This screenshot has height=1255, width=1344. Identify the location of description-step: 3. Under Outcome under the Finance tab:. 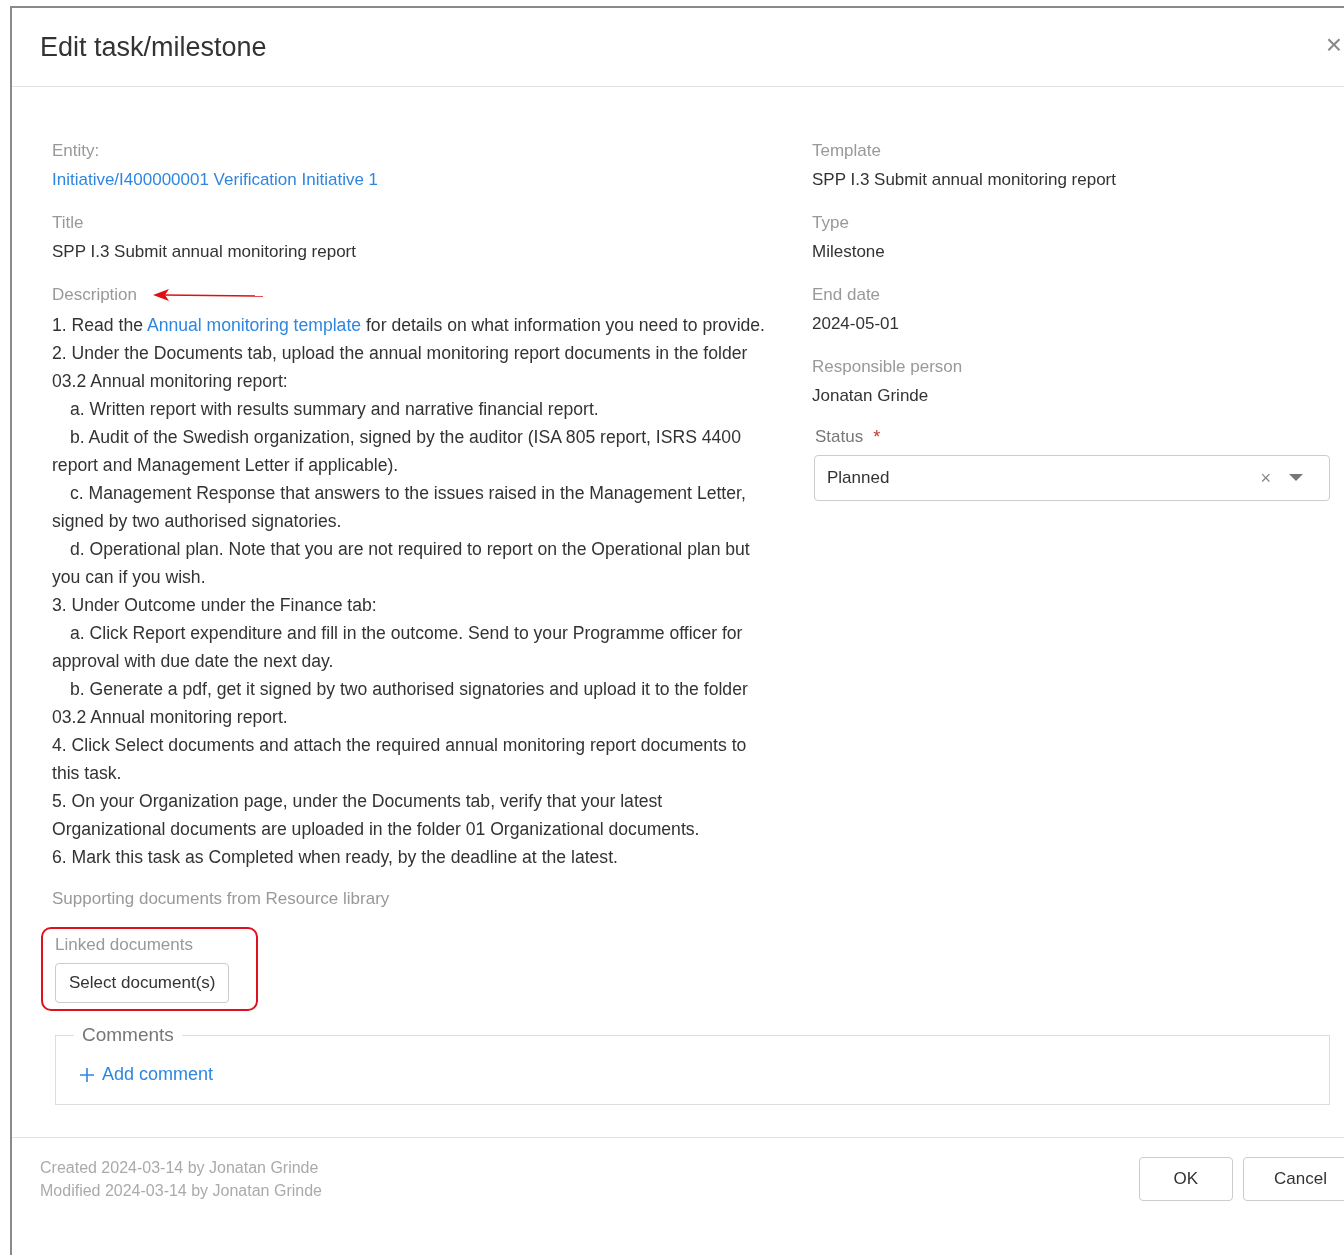
(411, 605).